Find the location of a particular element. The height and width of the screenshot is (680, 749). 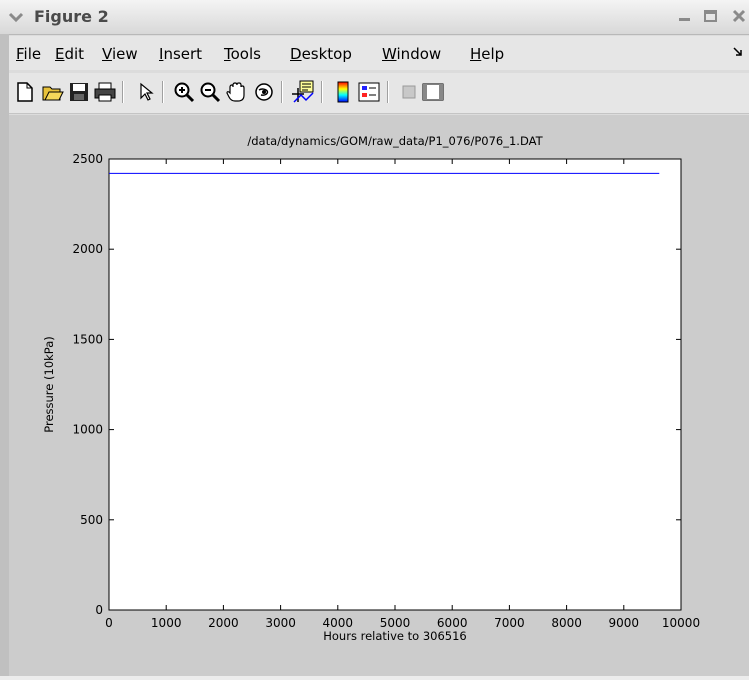

x-tick-label: 1000 is located at coordinates (166, 623).